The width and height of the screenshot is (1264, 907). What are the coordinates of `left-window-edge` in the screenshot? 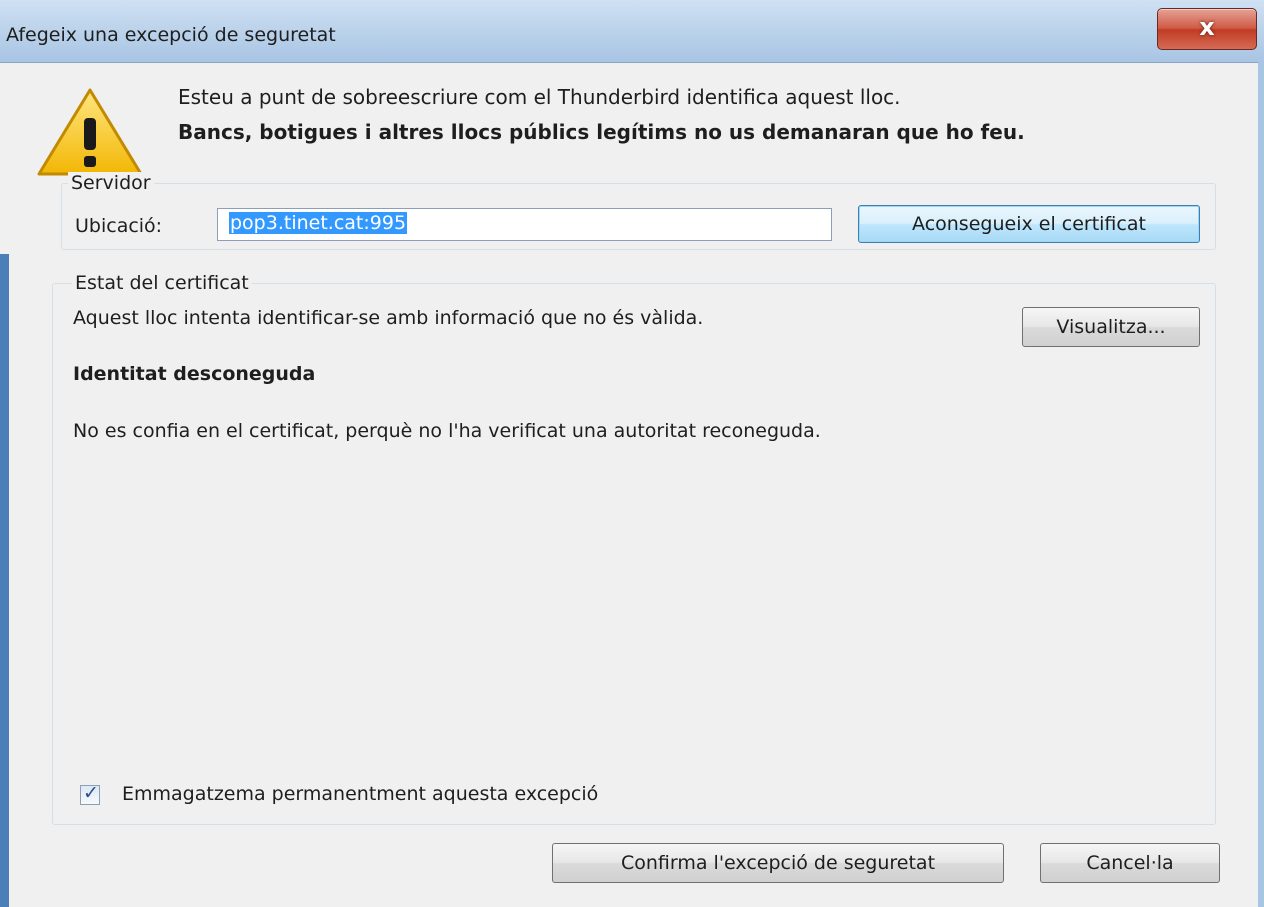 It's located at (4, 580).